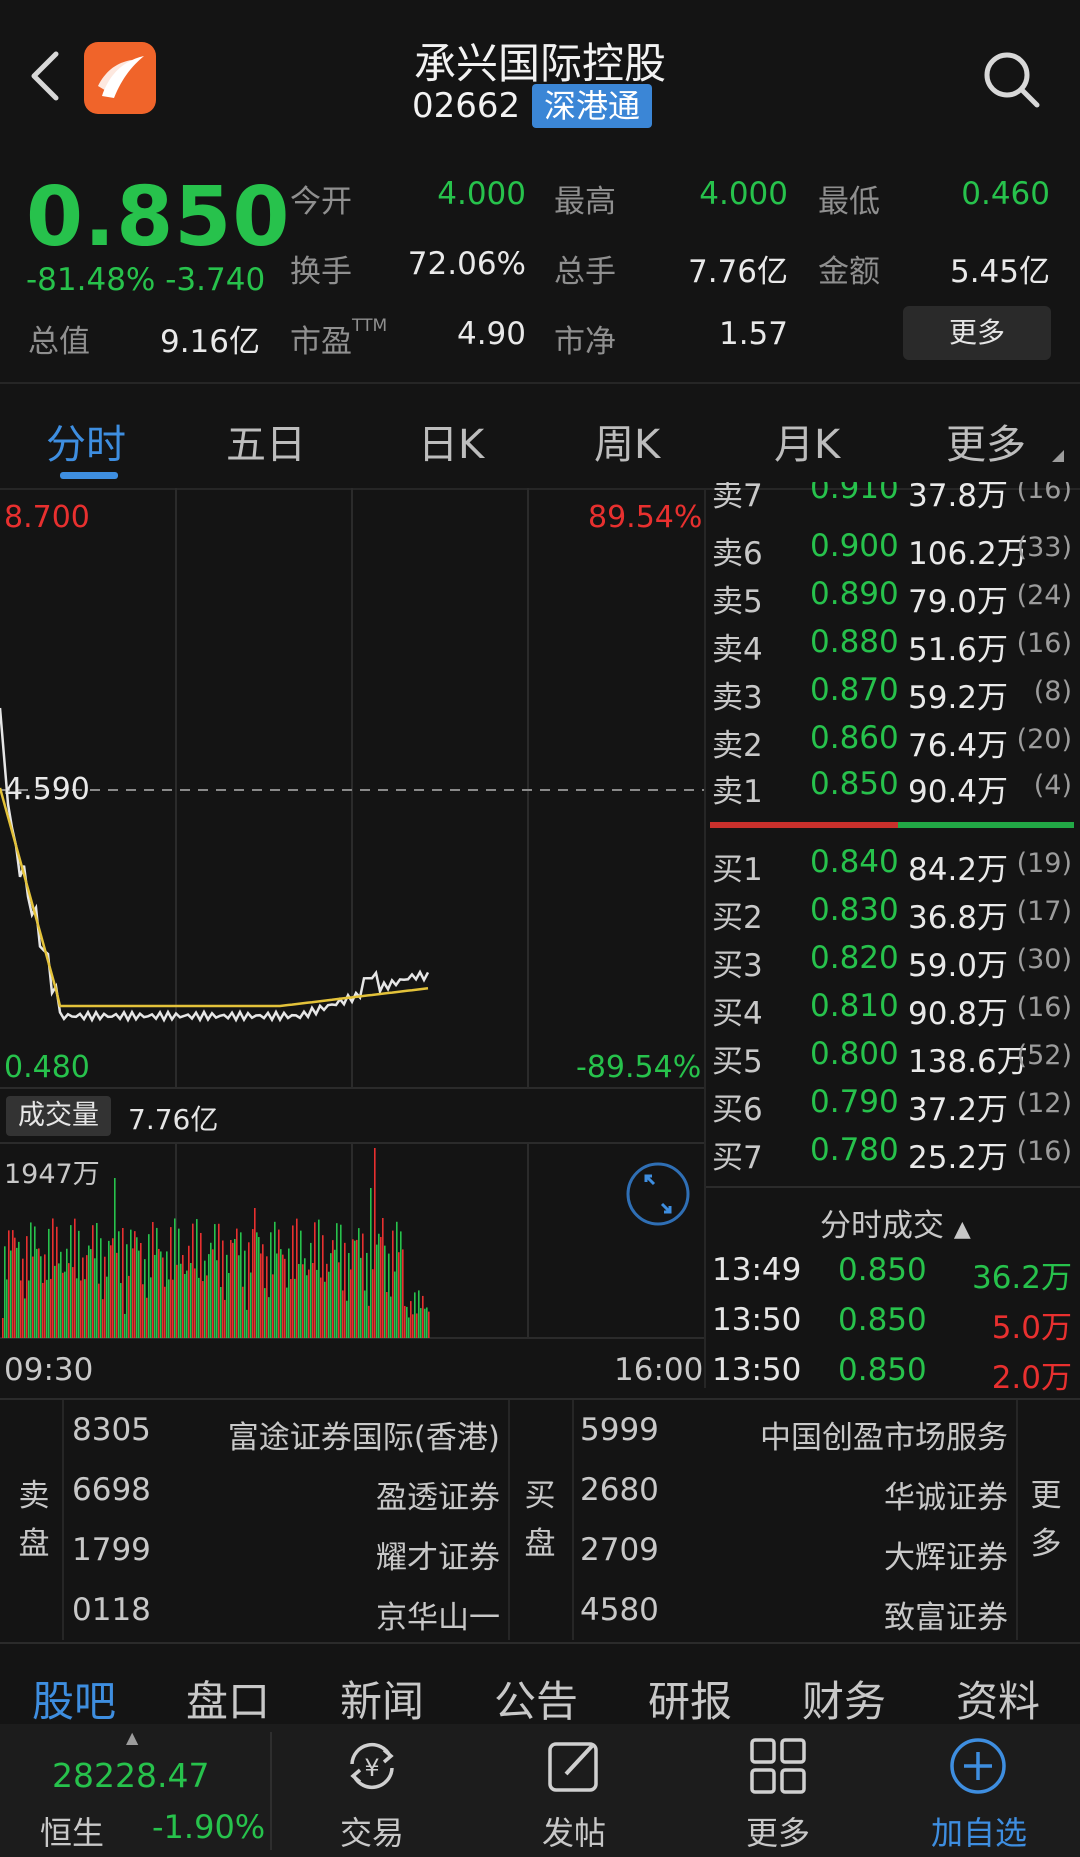 This screenshot has width=1080, height=1857. What do you see at coordinates (778, 1766) in the screenshot?
I see `grid-more-icon` at bounding box center [778, 1766].